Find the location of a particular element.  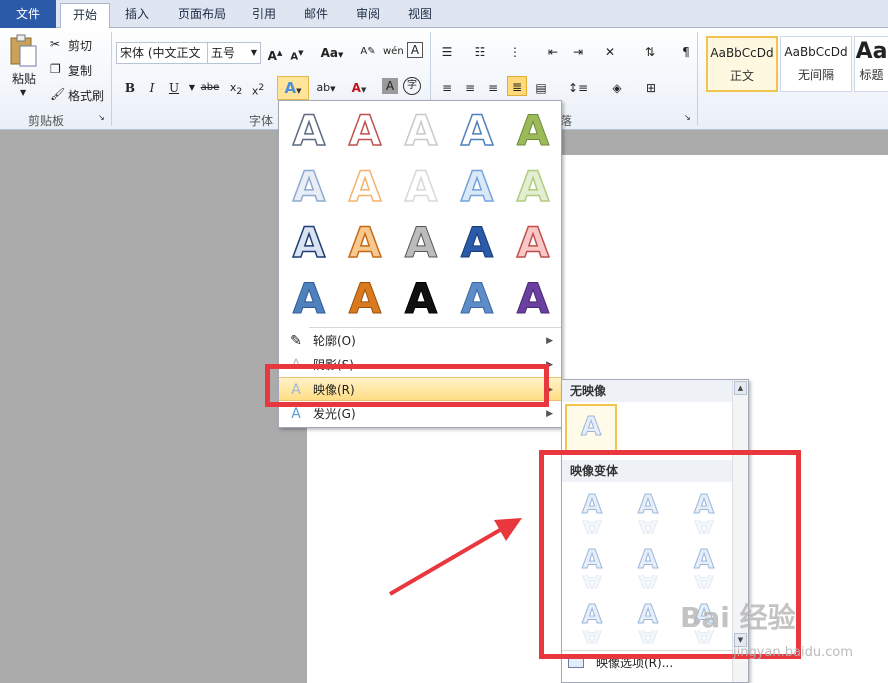

bold-icon: B is located at coordinates (130, 88).